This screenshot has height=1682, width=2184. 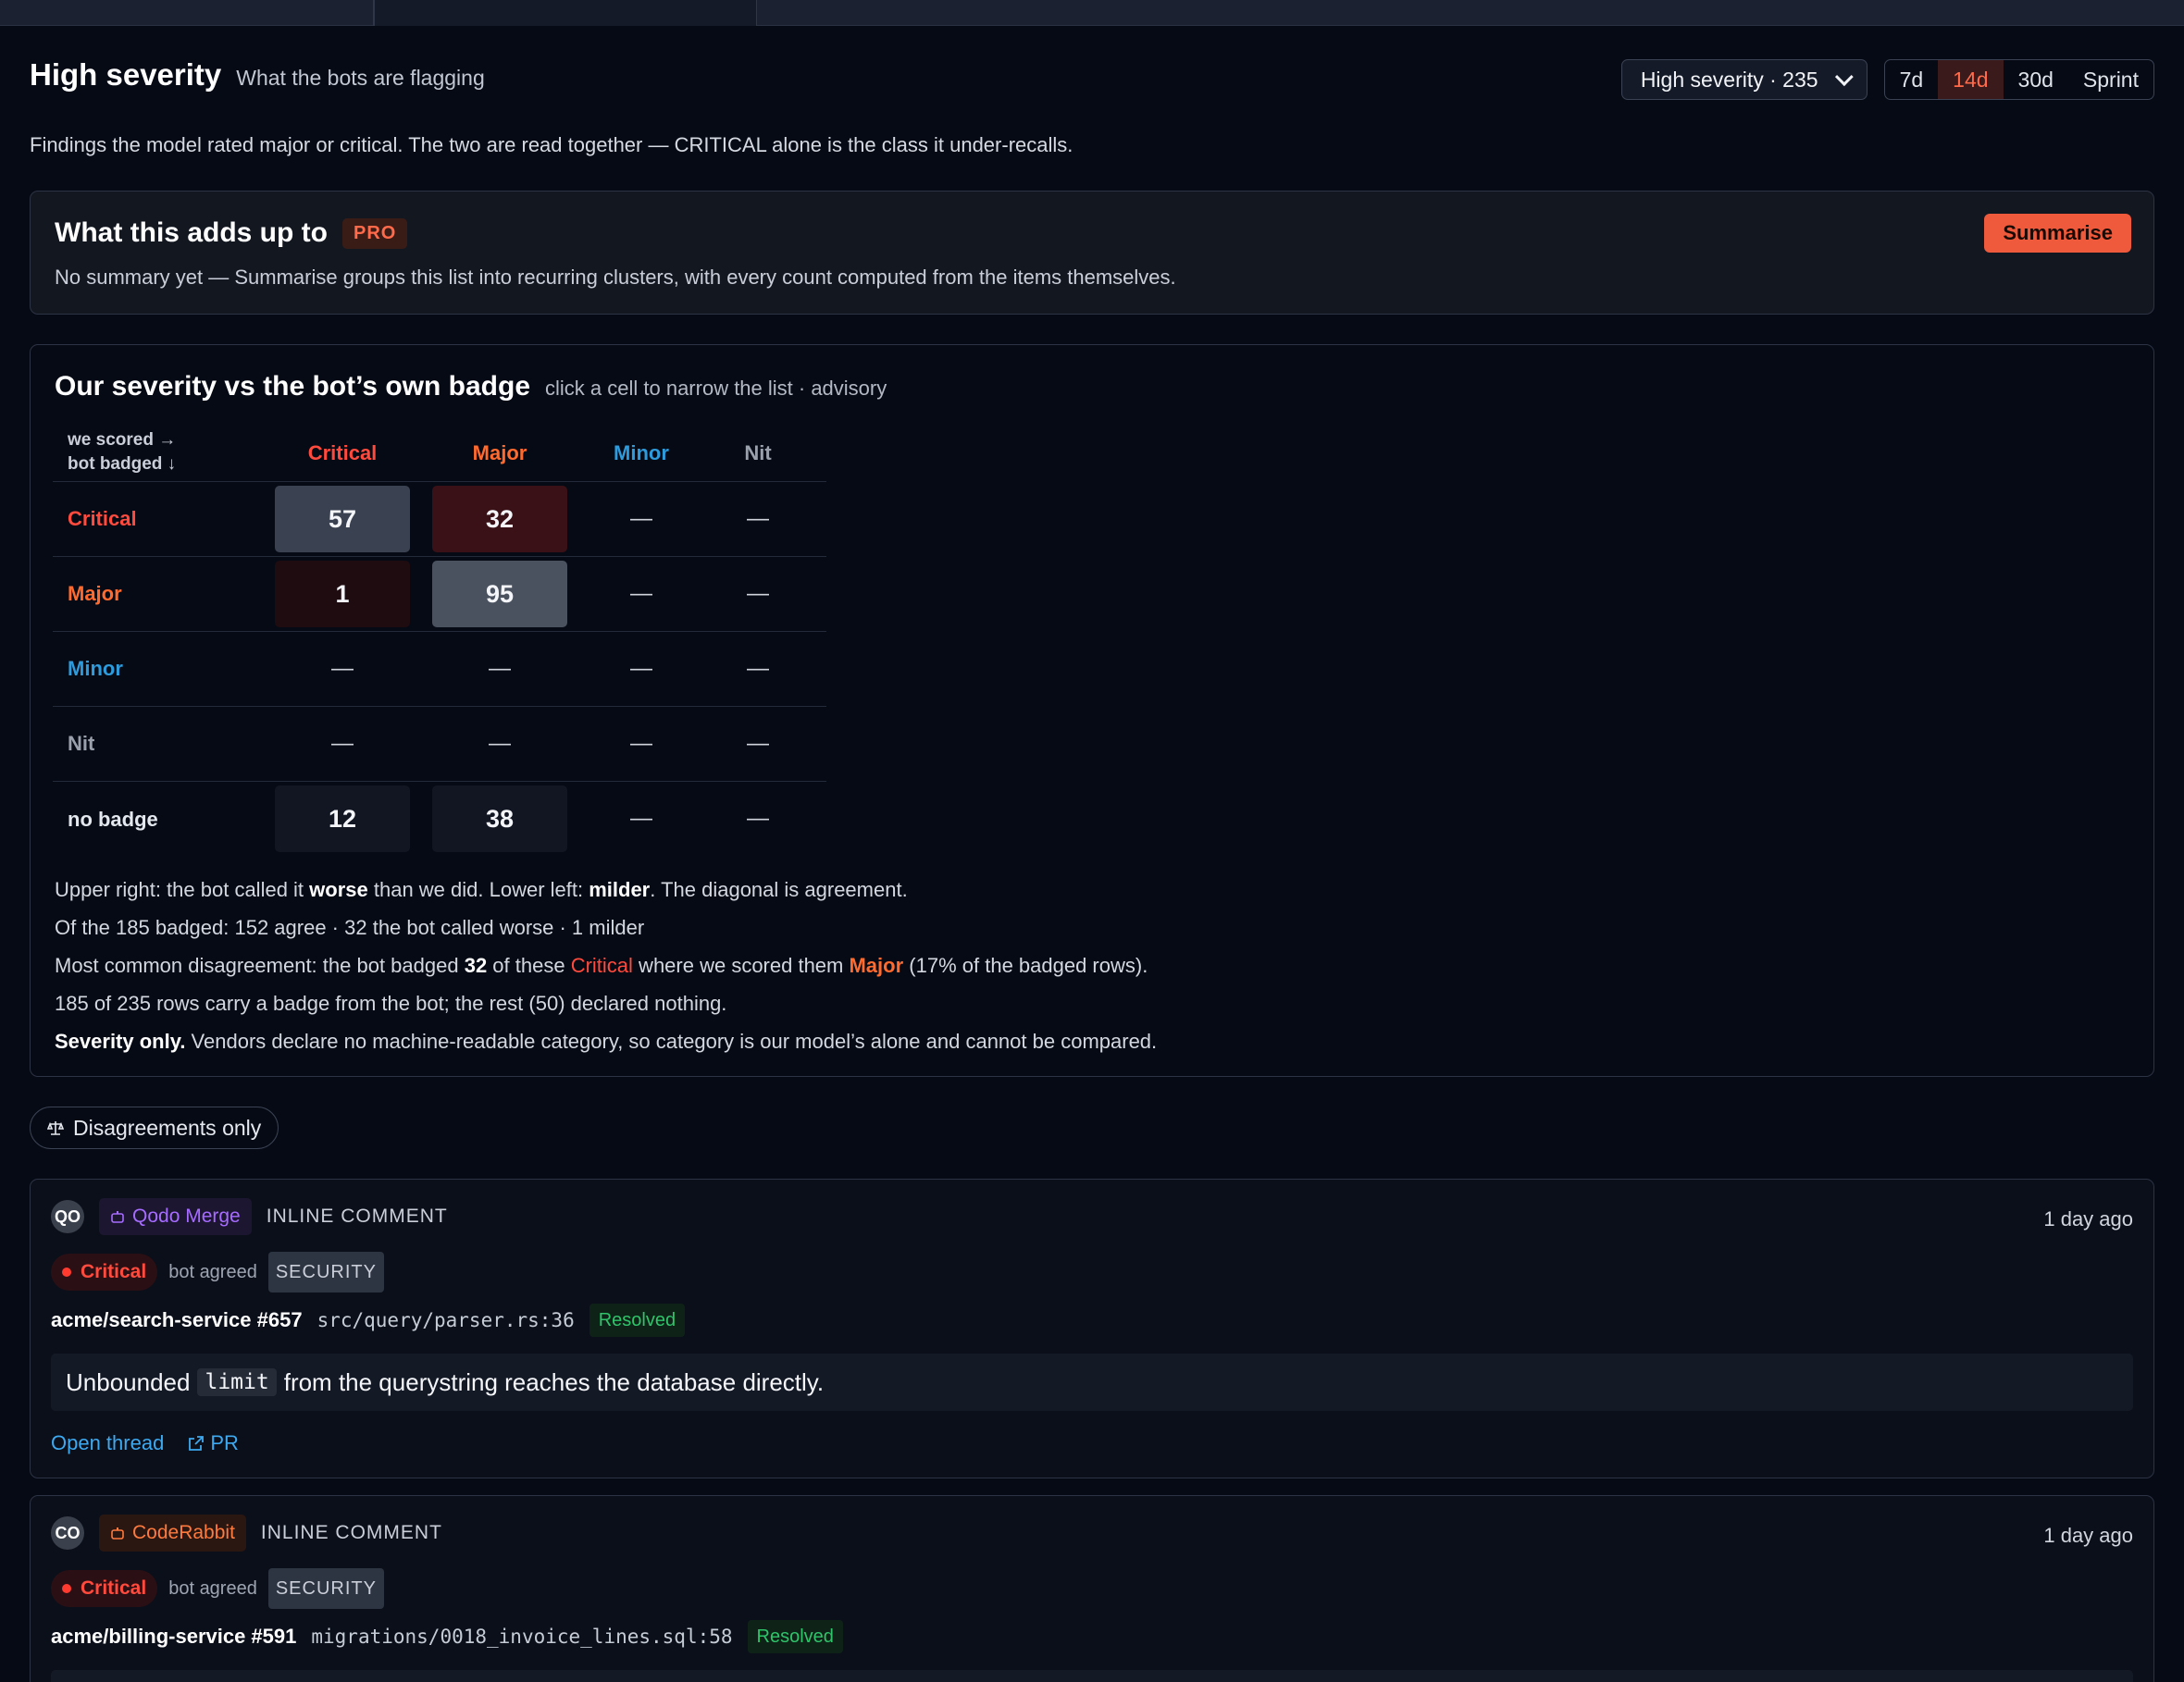 I want to click on matrix-cell: 95, so click(x=499, y=594).